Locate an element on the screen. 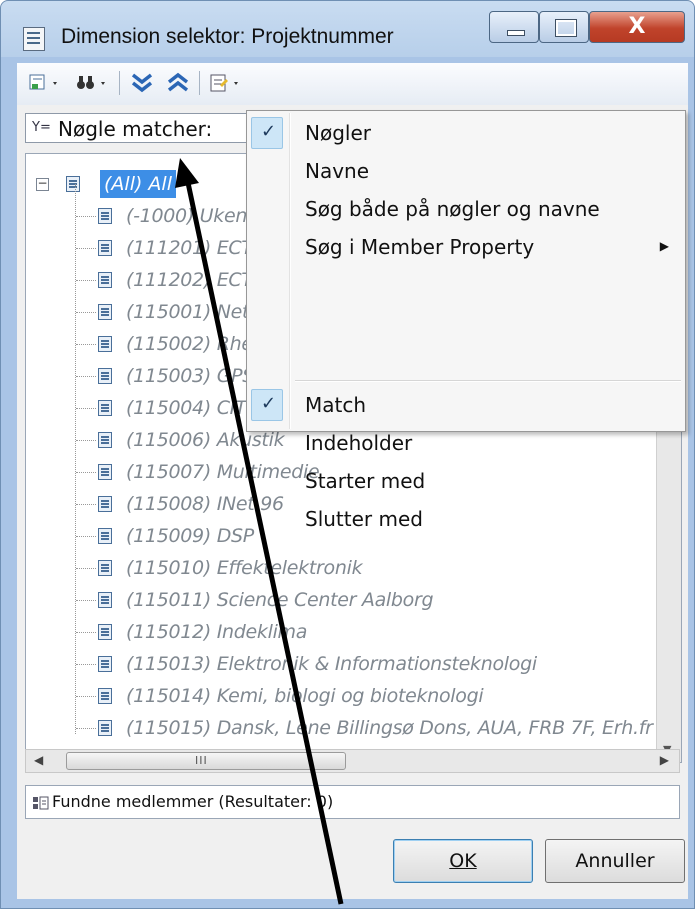 The height and width of the screenshot is (909, 695). results-icon is located at coordinates (40, 802).